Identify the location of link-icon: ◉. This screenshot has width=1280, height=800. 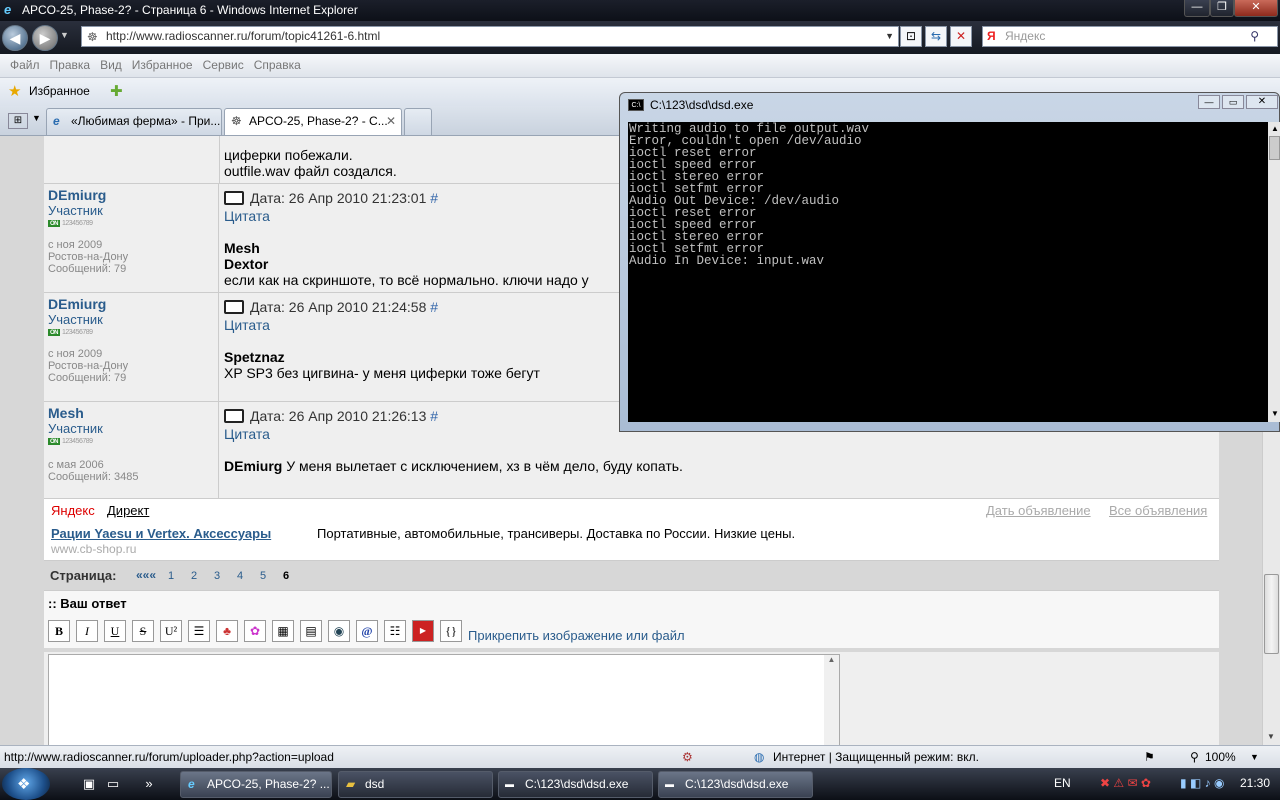
(339, 631).